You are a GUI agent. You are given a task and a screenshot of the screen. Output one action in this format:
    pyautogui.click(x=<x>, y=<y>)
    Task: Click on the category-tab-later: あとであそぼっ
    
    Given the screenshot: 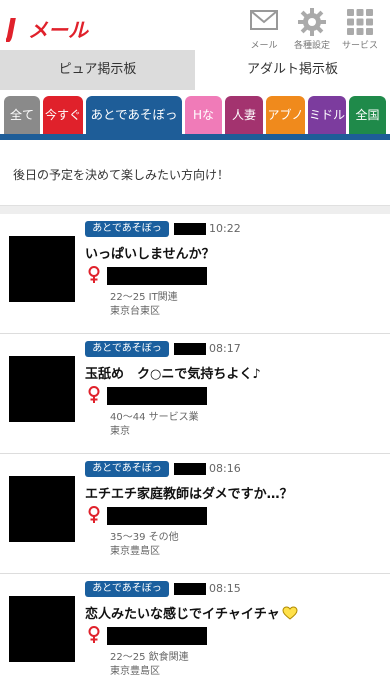 What is the action you would take?
    pyautogui.click(x=134, y=115)
    